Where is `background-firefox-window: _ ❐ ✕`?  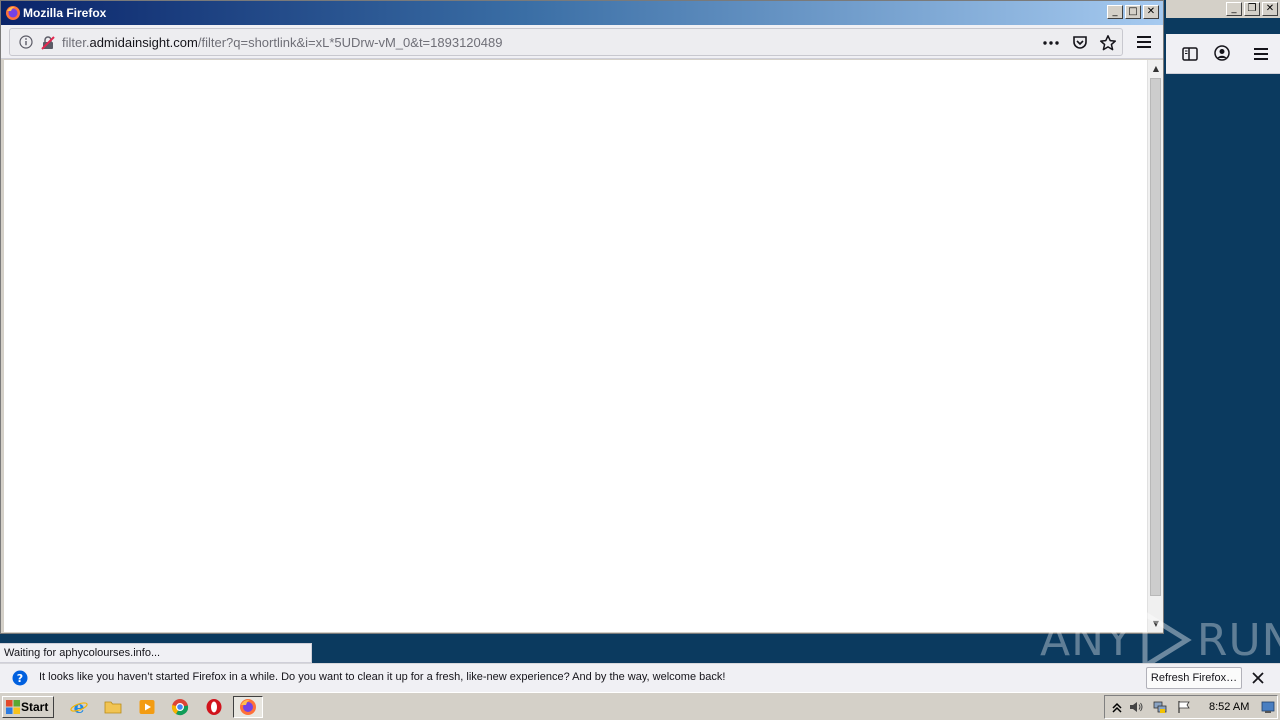 background-firefox-window: _ ❐ ✕ is located at coordinates (1223, 331).